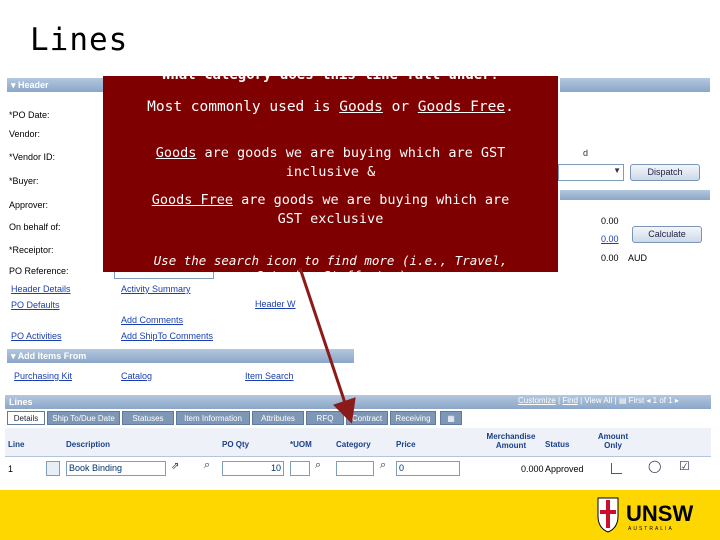 The height and width of the screenshot is (540, 720). What do you see at coordinates (31, 250) in the screenshot?
I see `receiptor-label: *Receiptor:` at bounding box center [31, 250].